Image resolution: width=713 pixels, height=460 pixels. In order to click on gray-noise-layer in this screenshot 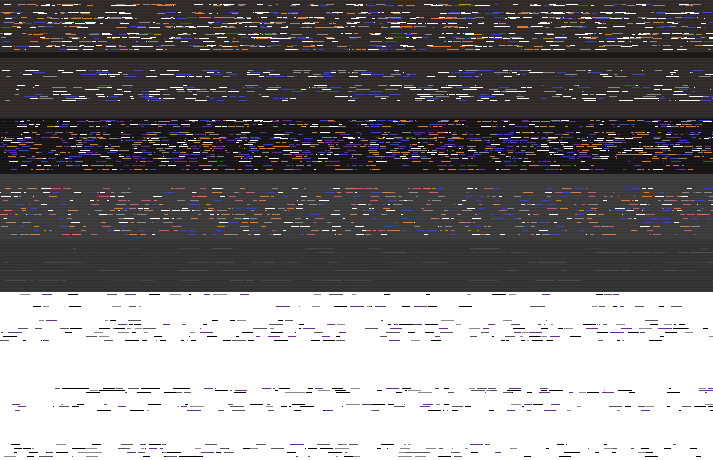, I will do `click(356, 211)`.